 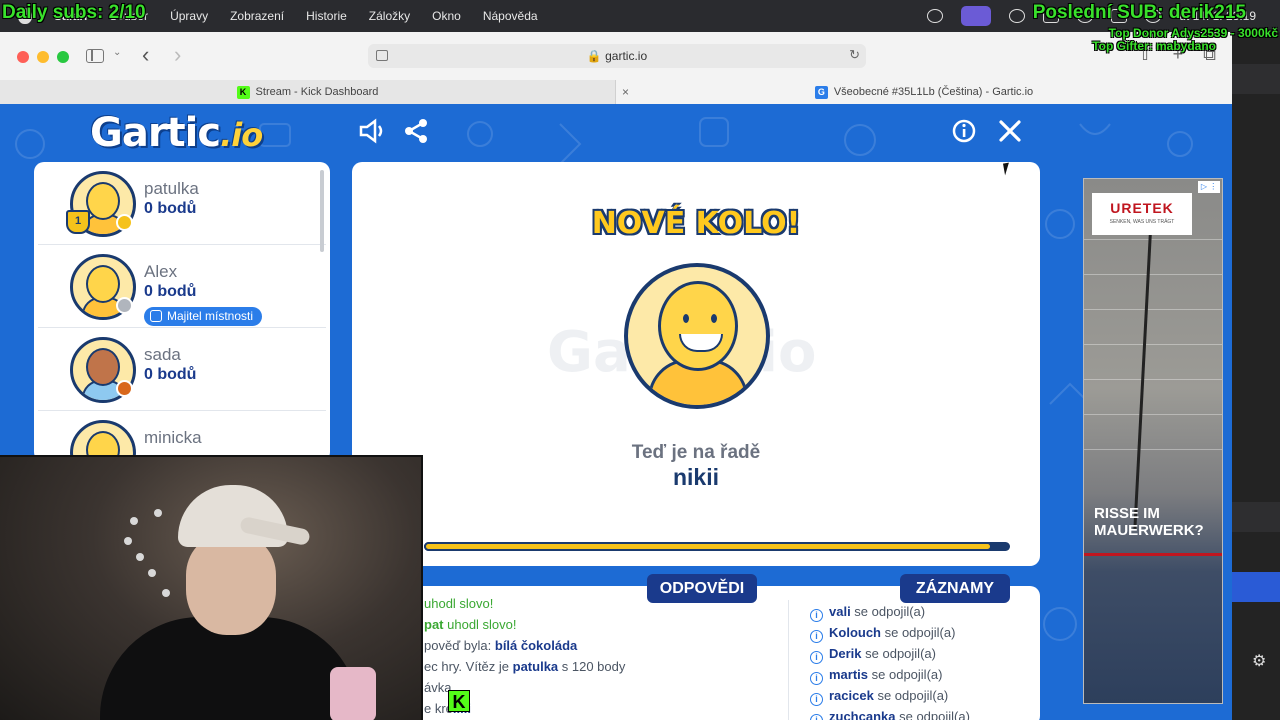 I want to click on daily-subs-overlay: Daily subs: 2/10, so click(x=74, y=12).